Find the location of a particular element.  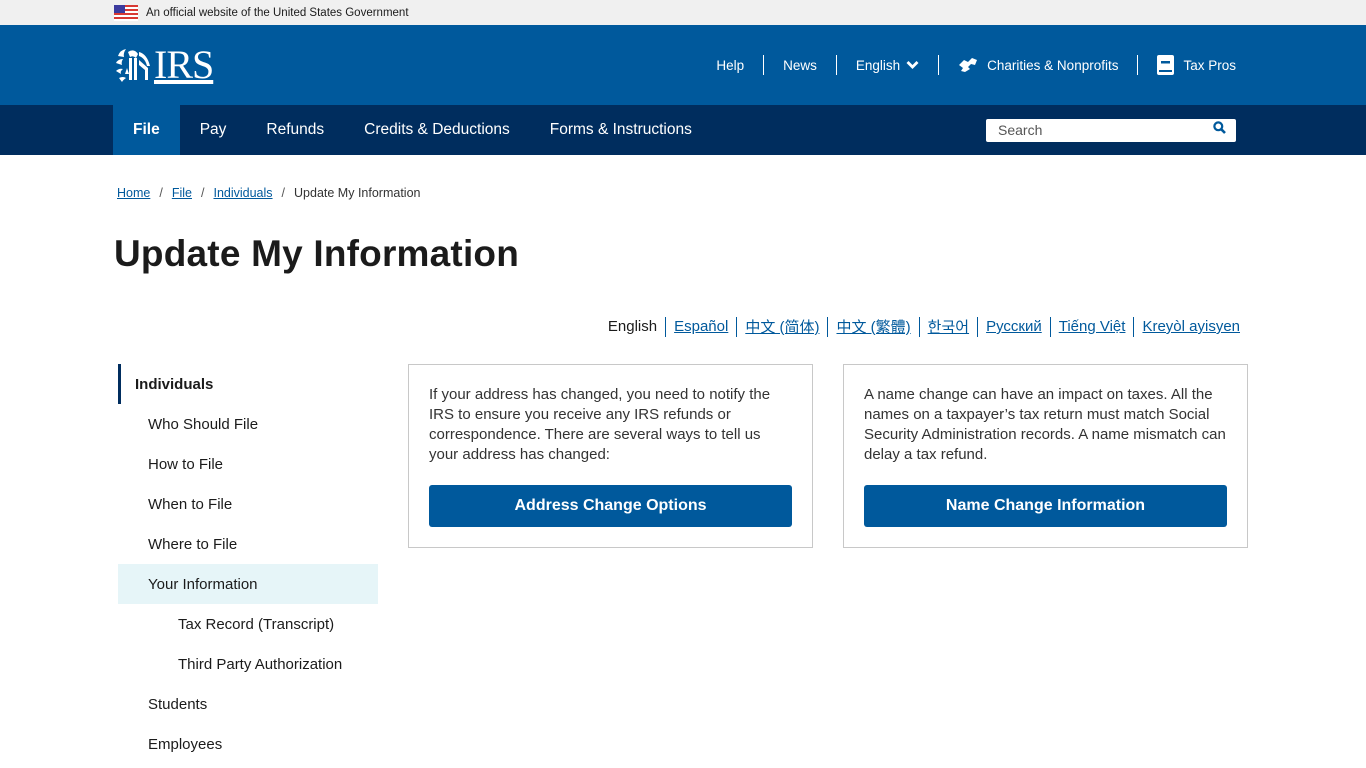

news-link: News is located at coordinates (800, 65).